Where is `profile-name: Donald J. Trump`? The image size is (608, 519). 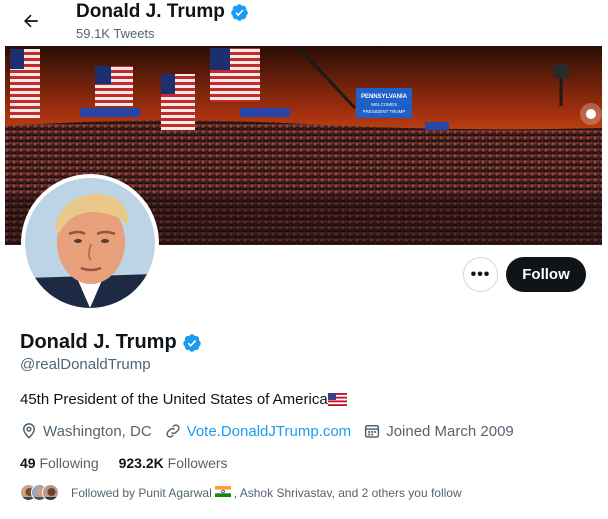 profile-name: Donald J. Trump is located at coordinates (111, 342).